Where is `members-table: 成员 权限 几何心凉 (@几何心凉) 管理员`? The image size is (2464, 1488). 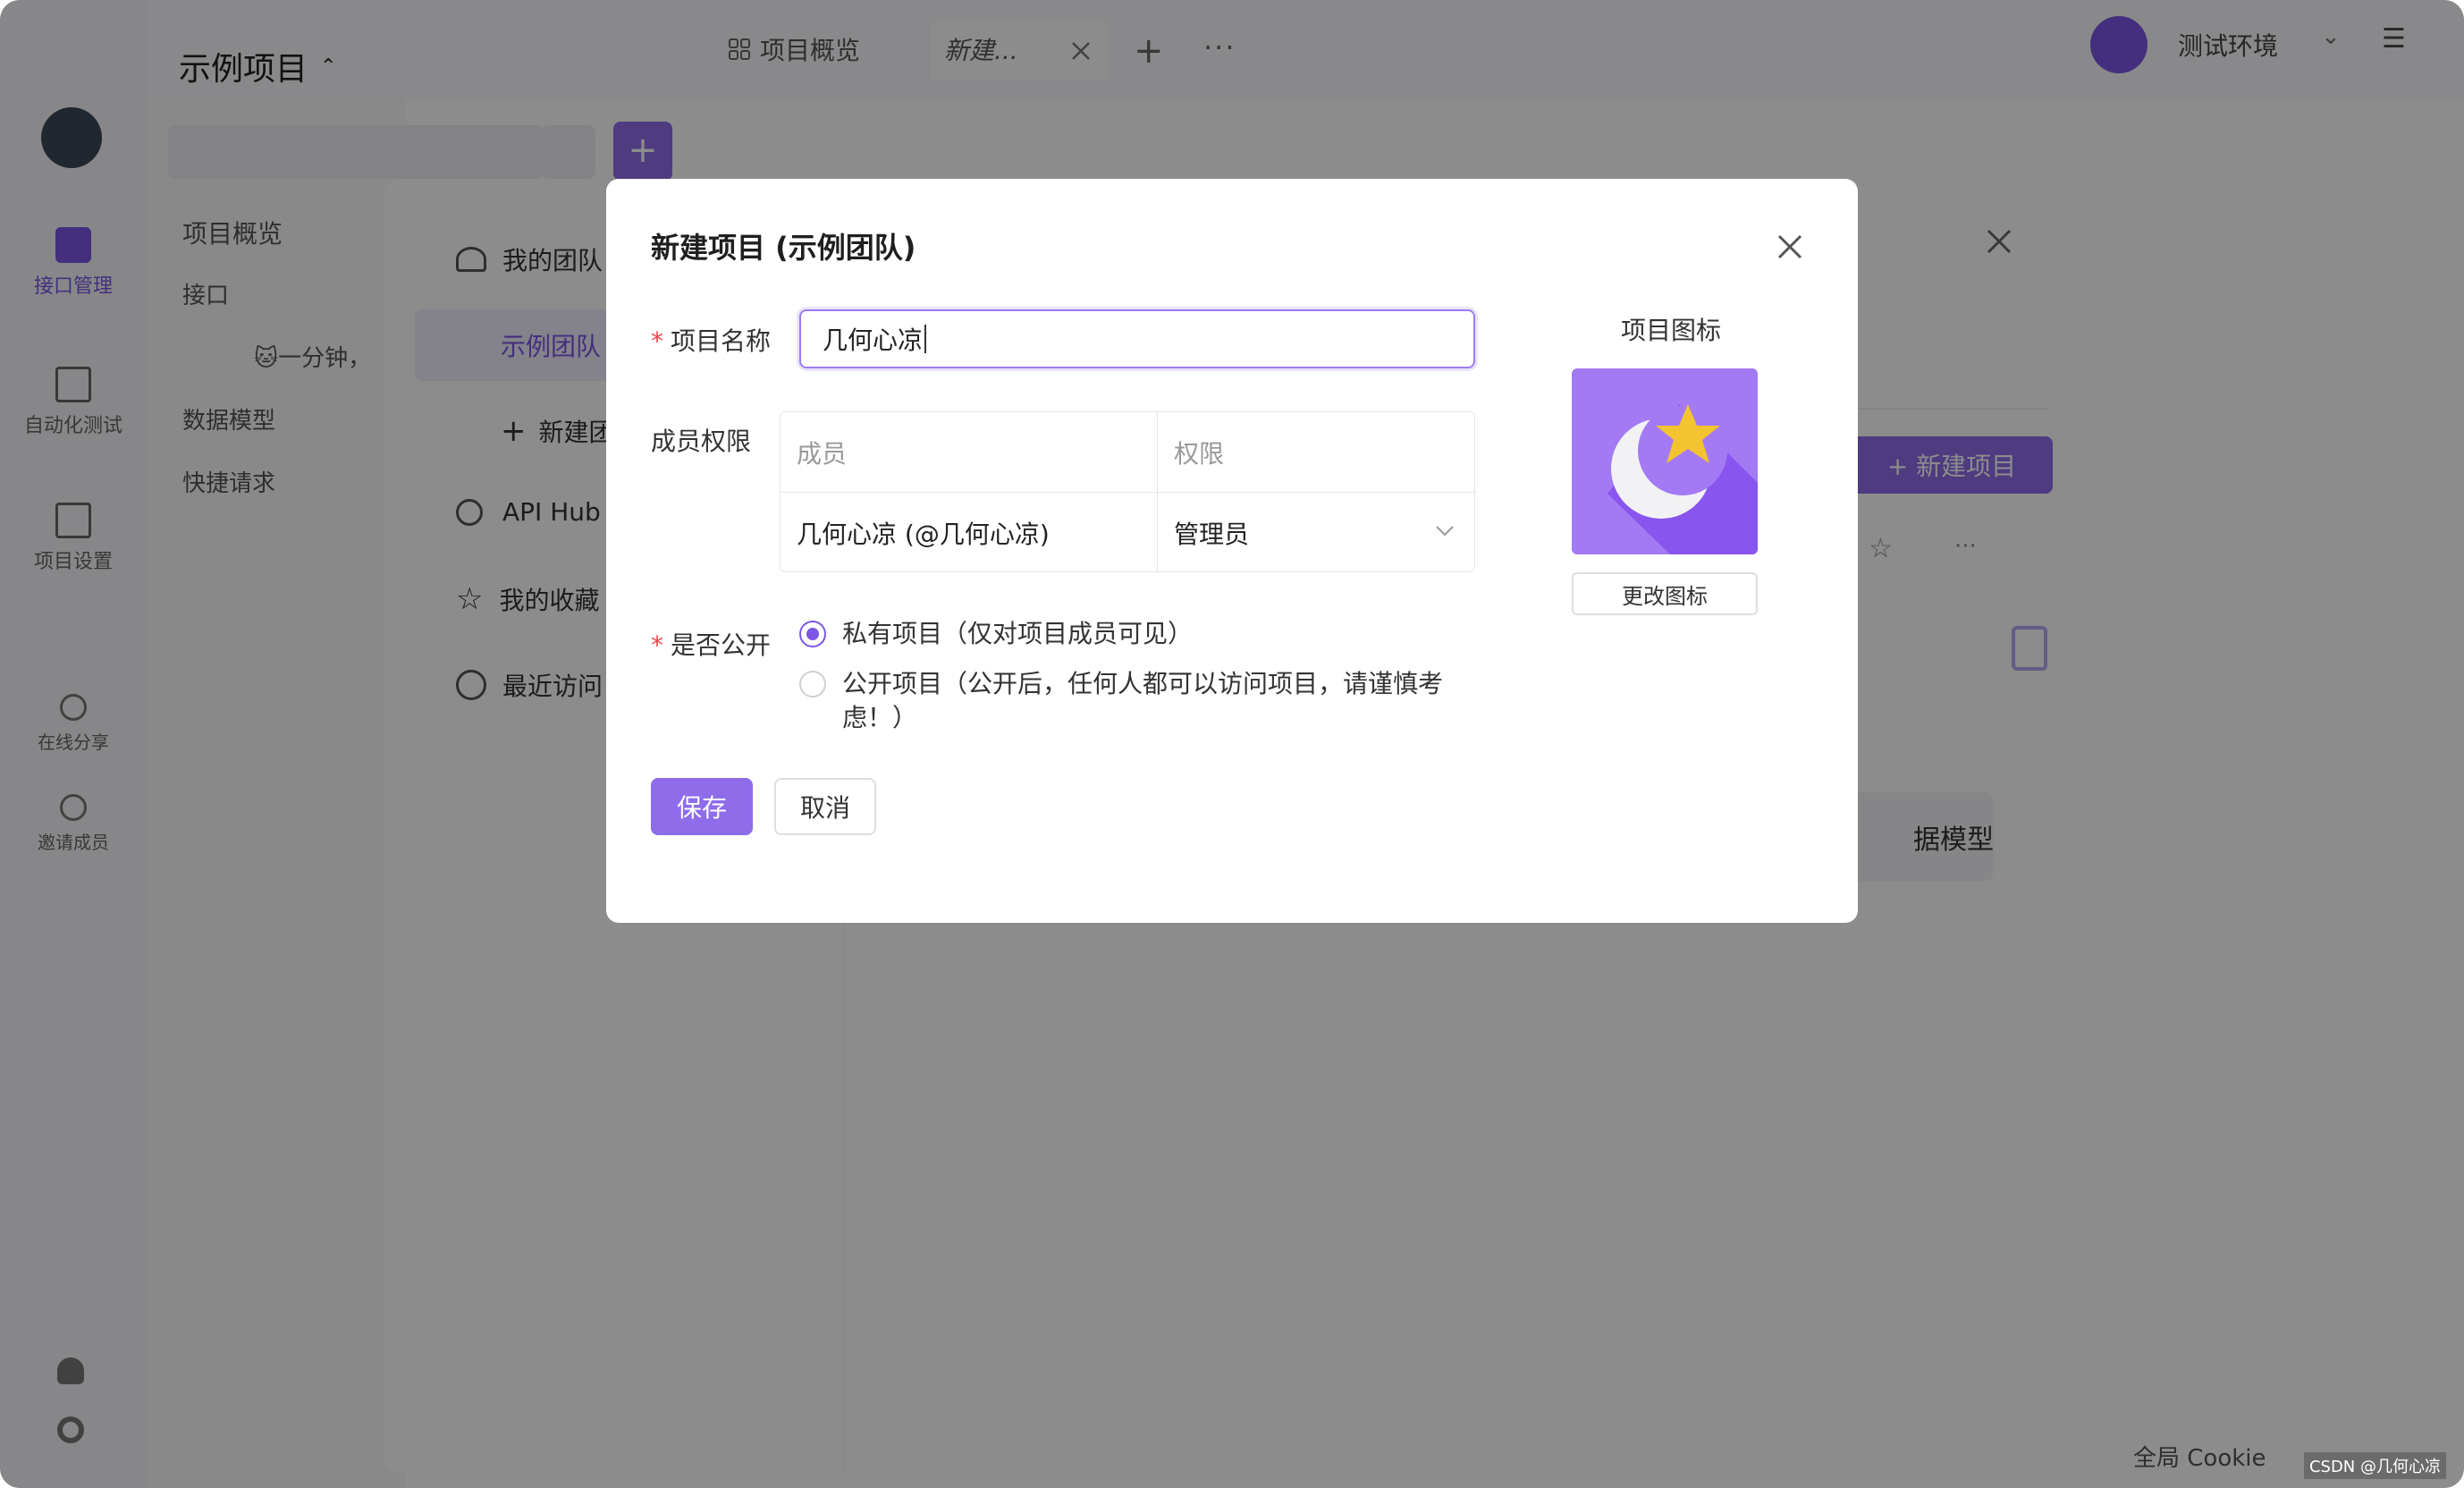
members-table: 成员 权限 几何心凉 (@几何心凉) 管理员 is located at coordinates (1128, 492).